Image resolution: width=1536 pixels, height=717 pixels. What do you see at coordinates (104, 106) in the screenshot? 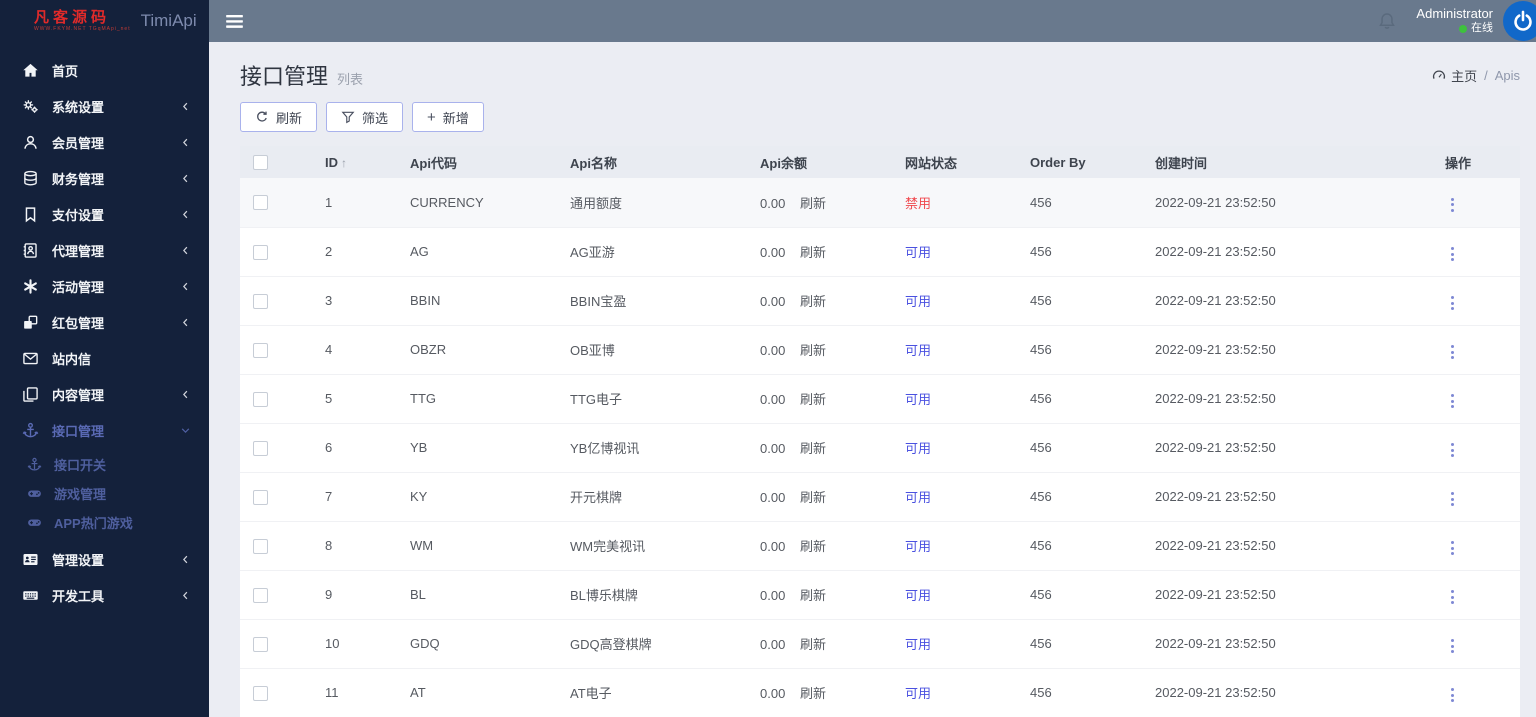
I see `sidebar-item-system-settings: 系统设置` at bounding box center [104, 106].